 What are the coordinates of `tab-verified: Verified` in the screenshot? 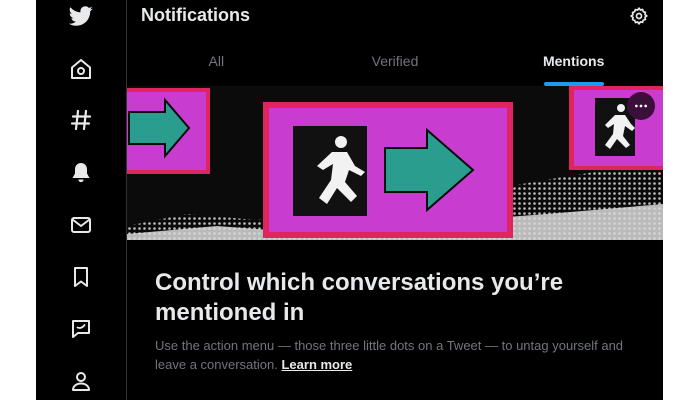 It's located at (395, 65).